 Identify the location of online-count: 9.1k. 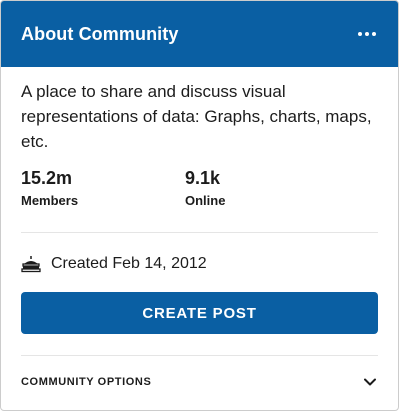
(203, 178).